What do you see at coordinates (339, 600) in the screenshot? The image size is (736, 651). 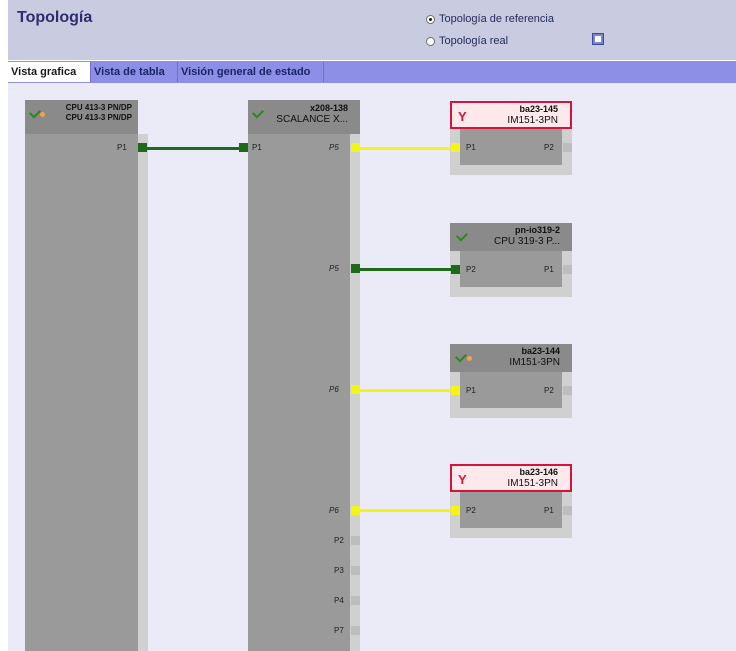 I see `port-label: P4` at bounding box center [339, 600].